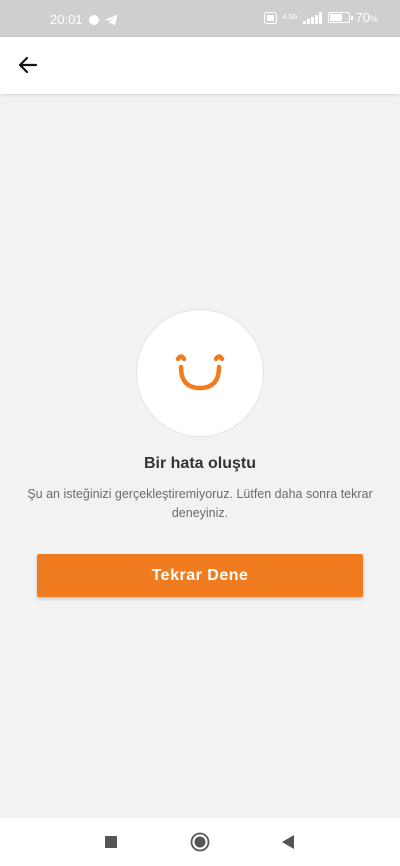 The image size is (400, 866). Describe the element at coordinates (335, 17) in the screenshot. I see `battery-fill` at that location.